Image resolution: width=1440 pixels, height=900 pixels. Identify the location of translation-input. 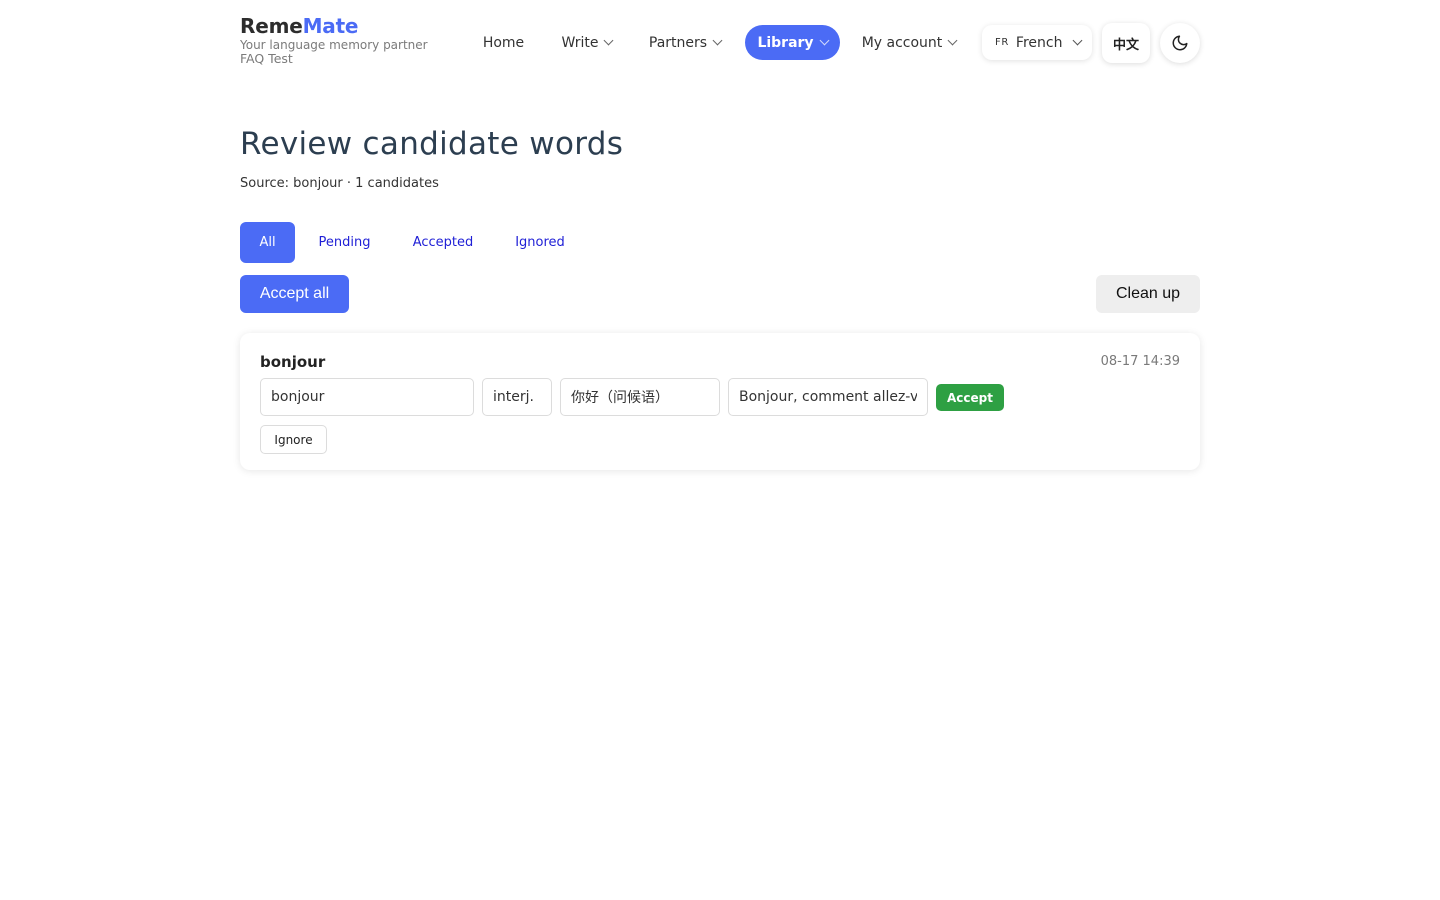
(640, 397).